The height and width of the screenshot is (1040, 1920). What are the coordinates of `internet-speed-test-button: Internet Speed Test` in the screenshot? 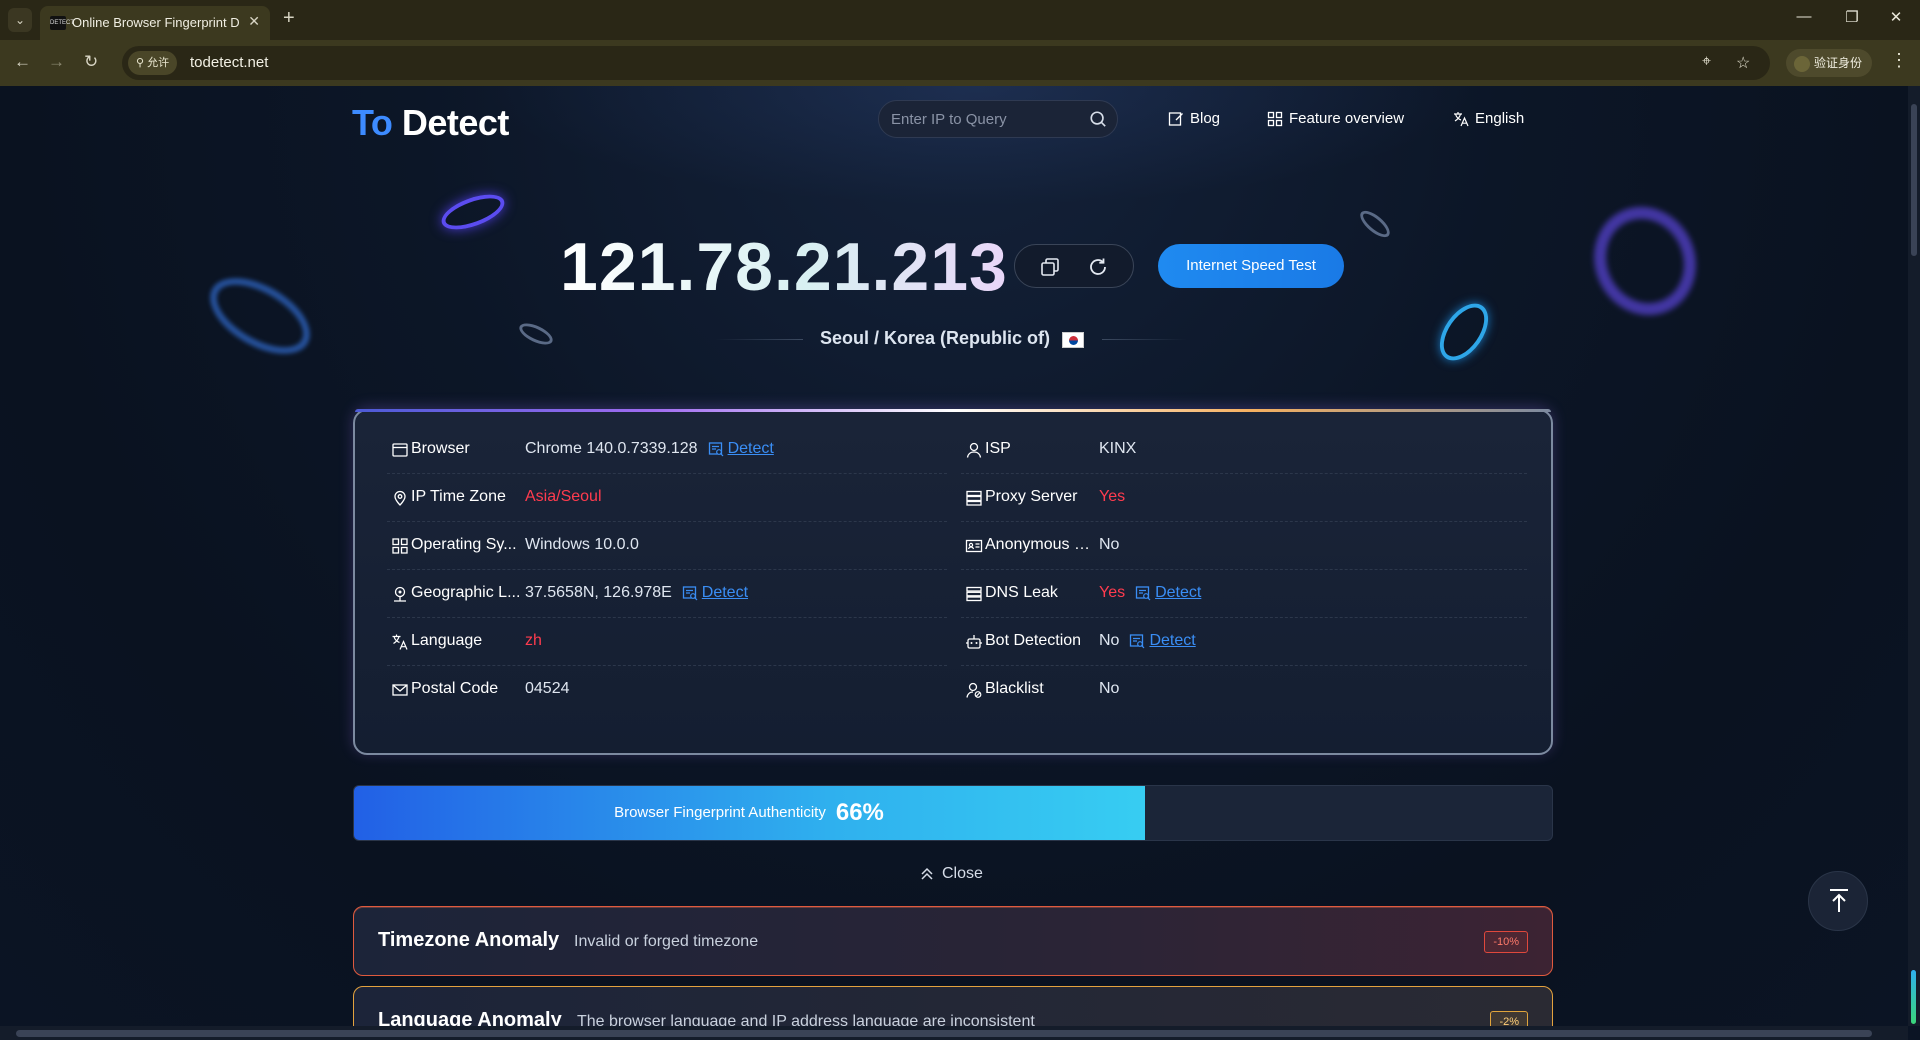 It's located at (1251, 266).